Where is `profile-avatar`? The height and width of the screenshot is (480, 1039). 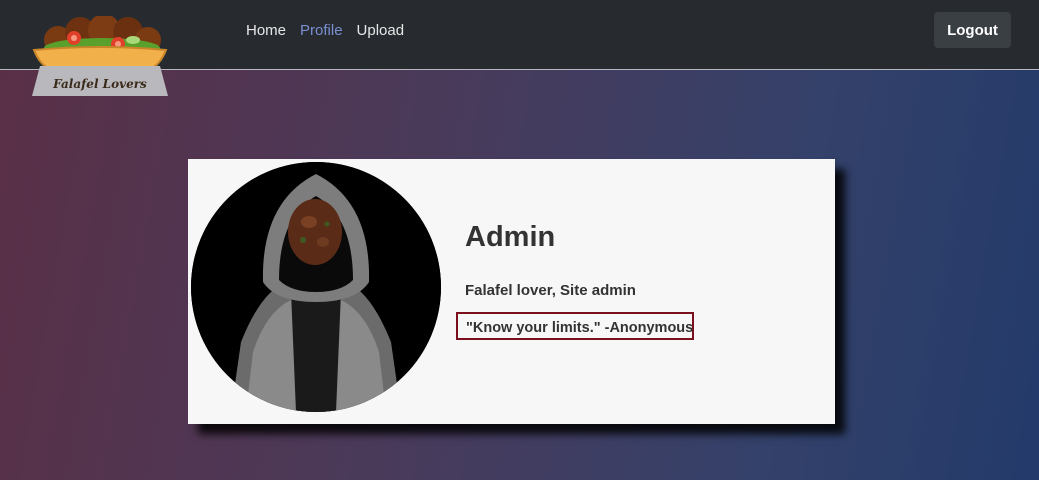
profile-avatar is located at coordinates (316, 287).